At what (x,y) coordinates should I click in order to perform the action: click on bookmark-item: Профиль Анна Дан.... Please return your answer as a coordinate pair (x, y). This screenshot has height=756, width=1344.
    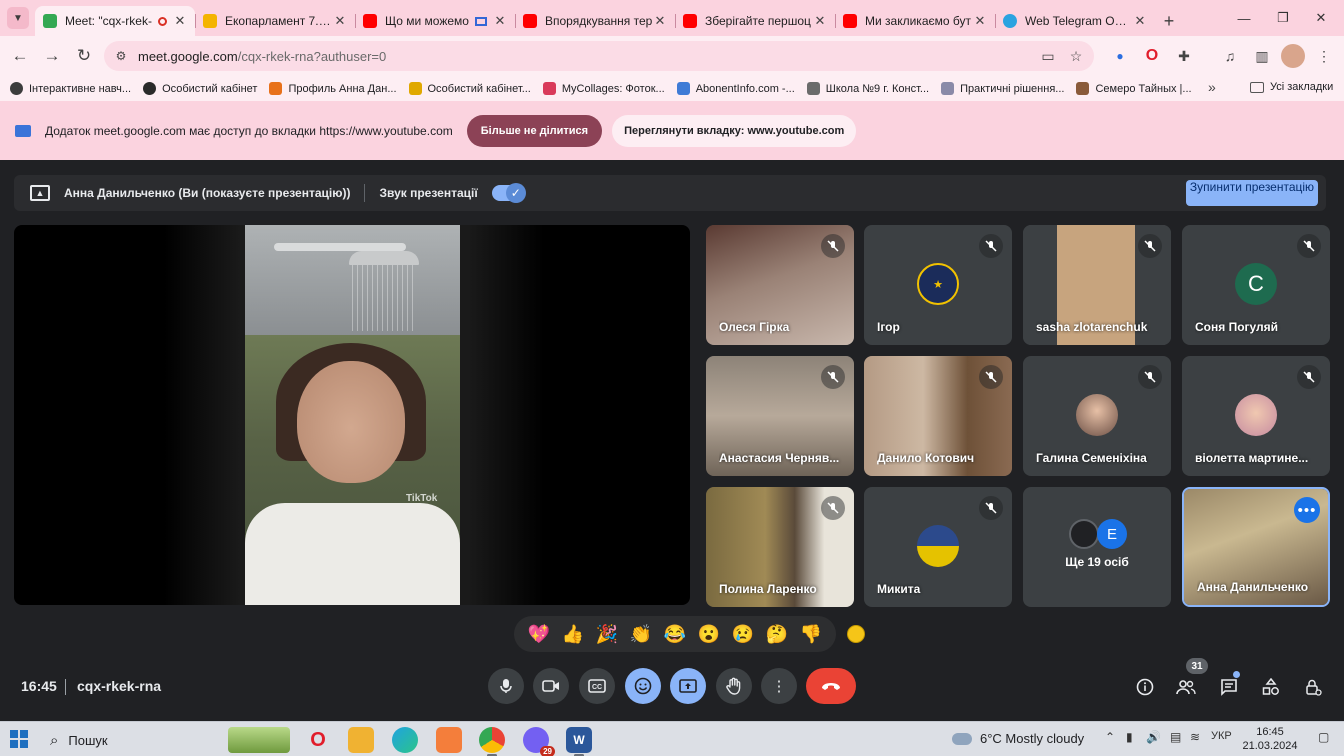
    Looking at the image, I should click on (333, 88).